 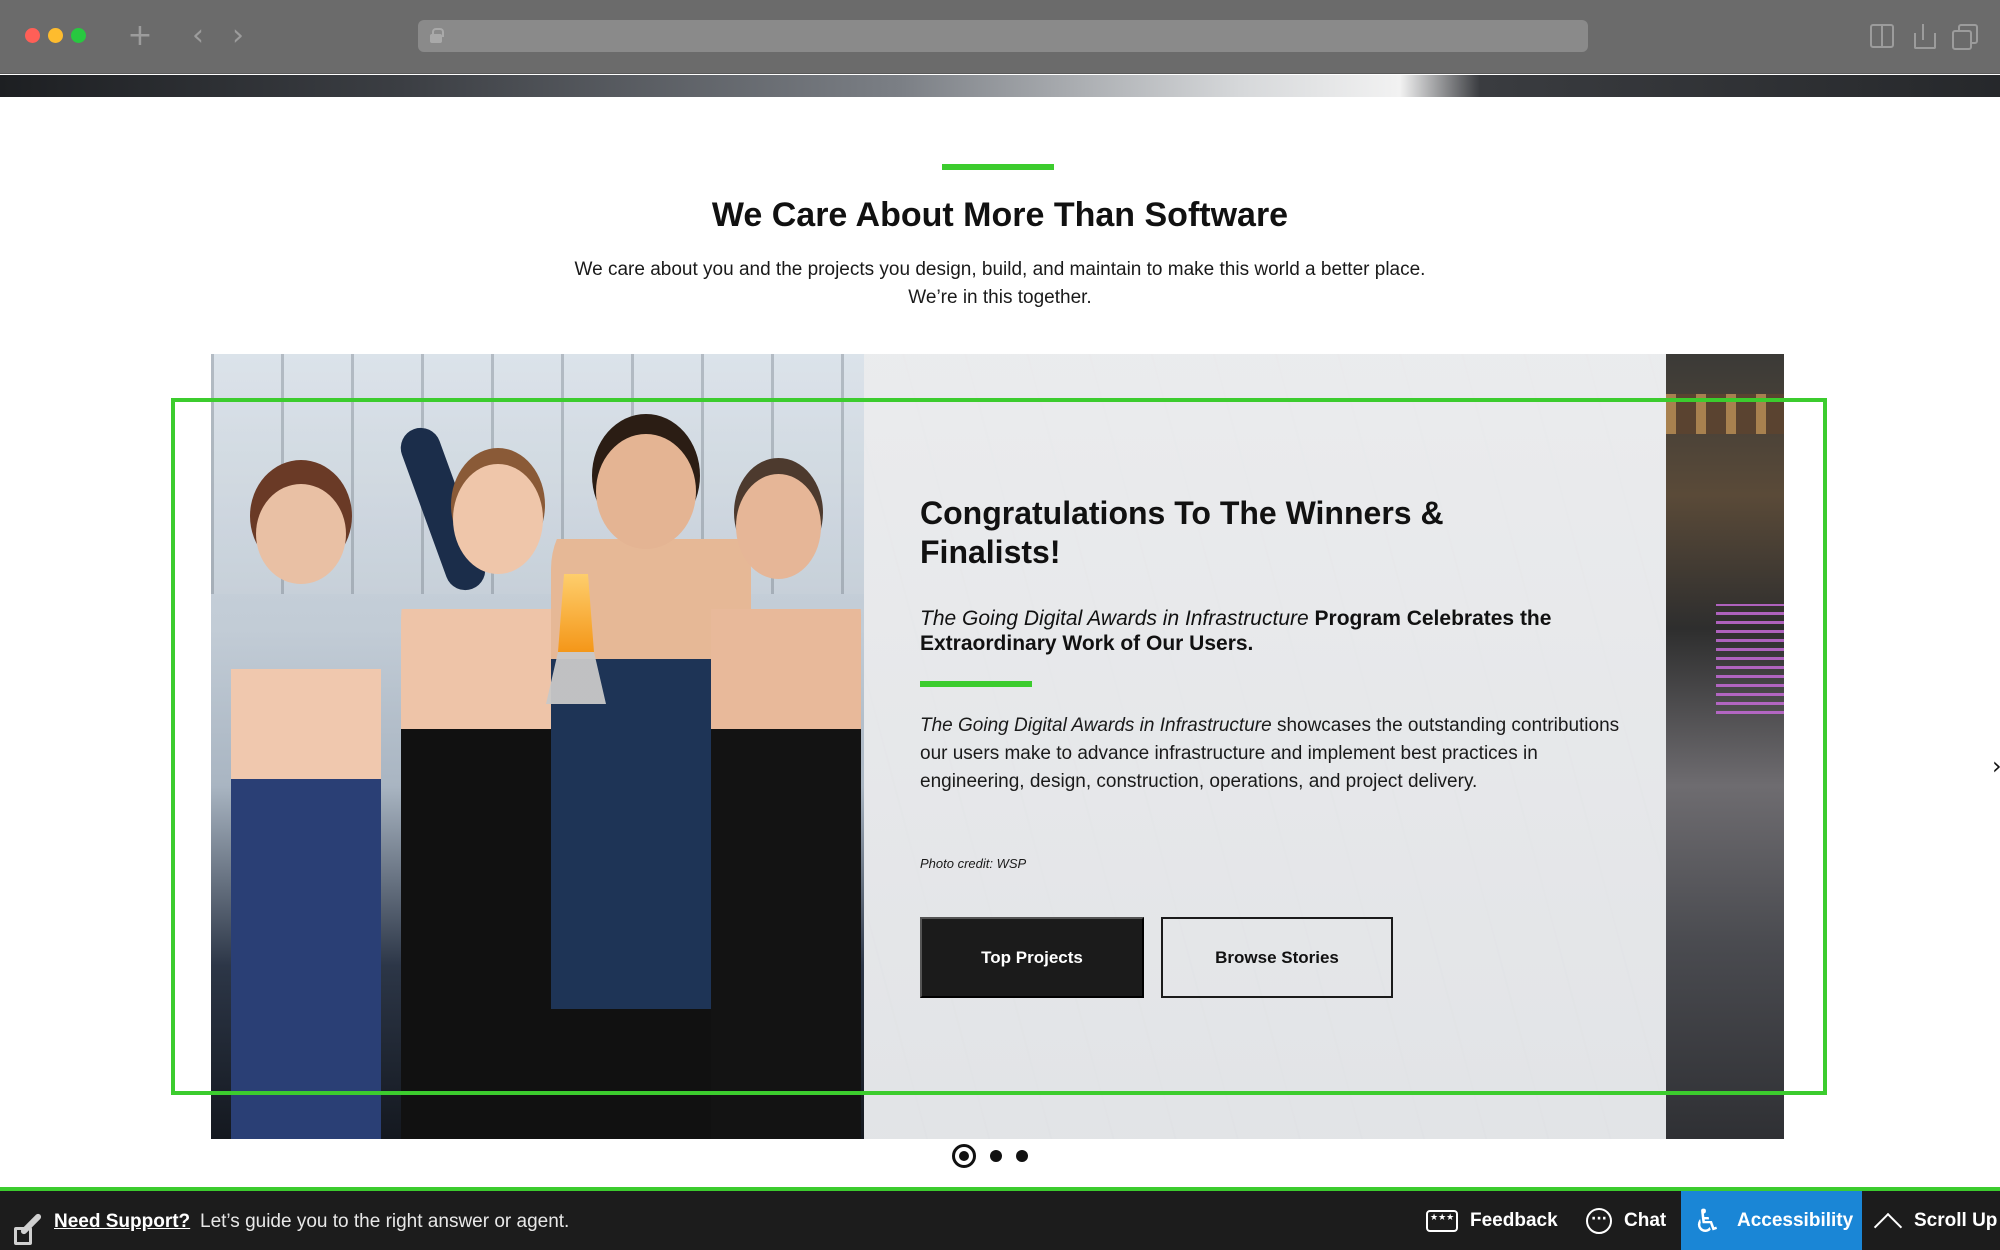 What do you see at coordinates (973, 863) in the screenshot?
I see `photo-credit: Photo credit: WSP` at bounding box center [973, 863].